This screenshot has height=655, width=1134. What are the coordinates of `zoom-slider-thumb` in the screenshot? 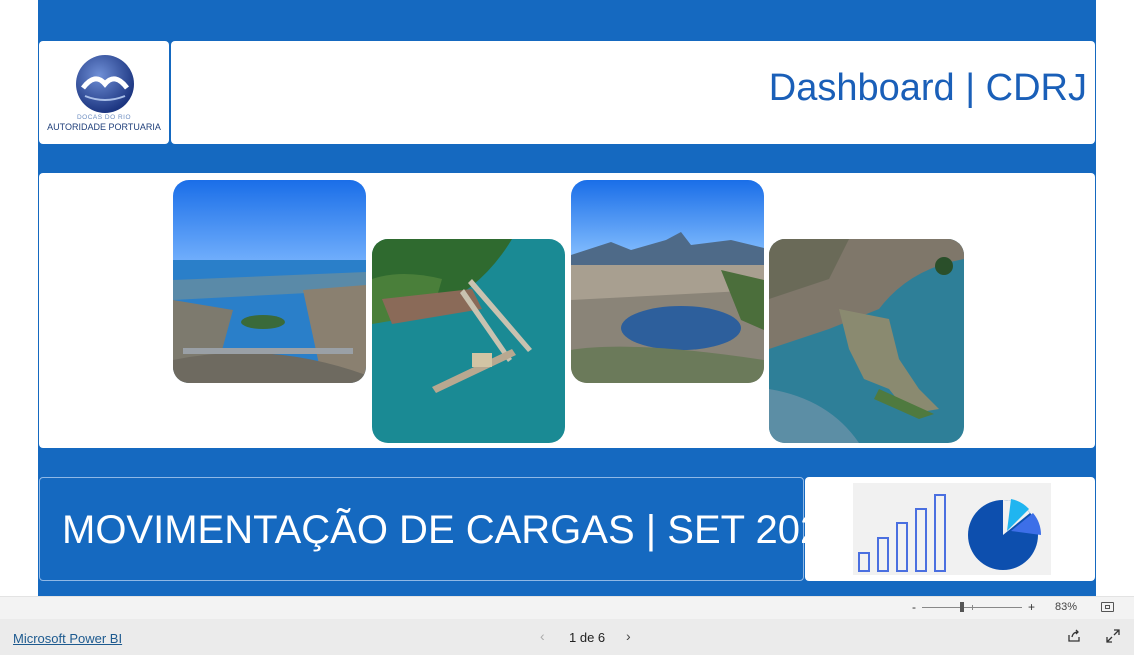 It's located at (962, 607).